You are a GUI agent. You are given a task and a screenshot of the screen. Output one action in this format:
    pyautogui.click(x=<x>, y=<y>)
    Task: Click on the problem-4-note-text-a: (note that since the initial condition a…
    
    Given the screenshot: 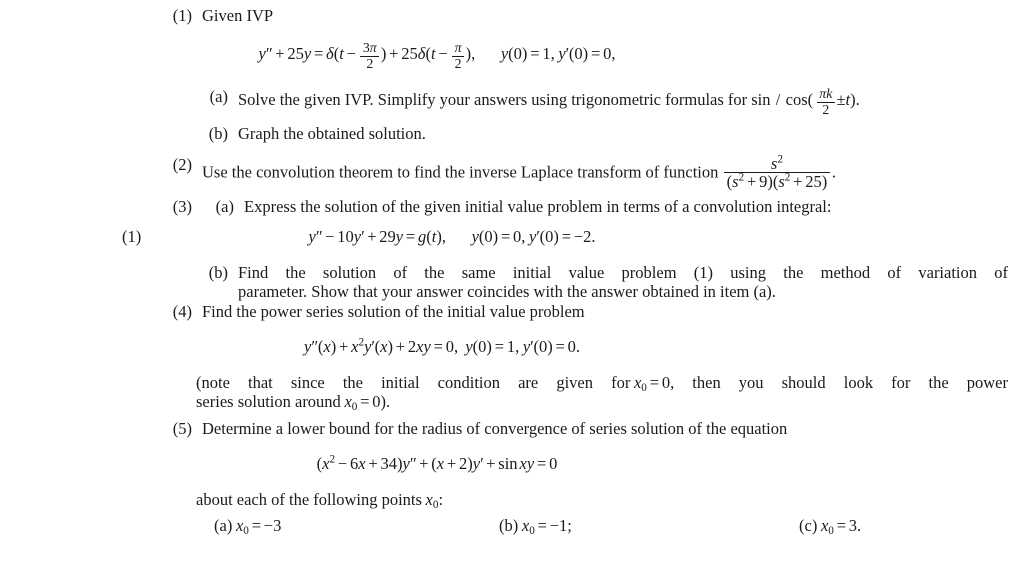 What is the action you would take?
    pyautogui.click(x=413, y=382)
    